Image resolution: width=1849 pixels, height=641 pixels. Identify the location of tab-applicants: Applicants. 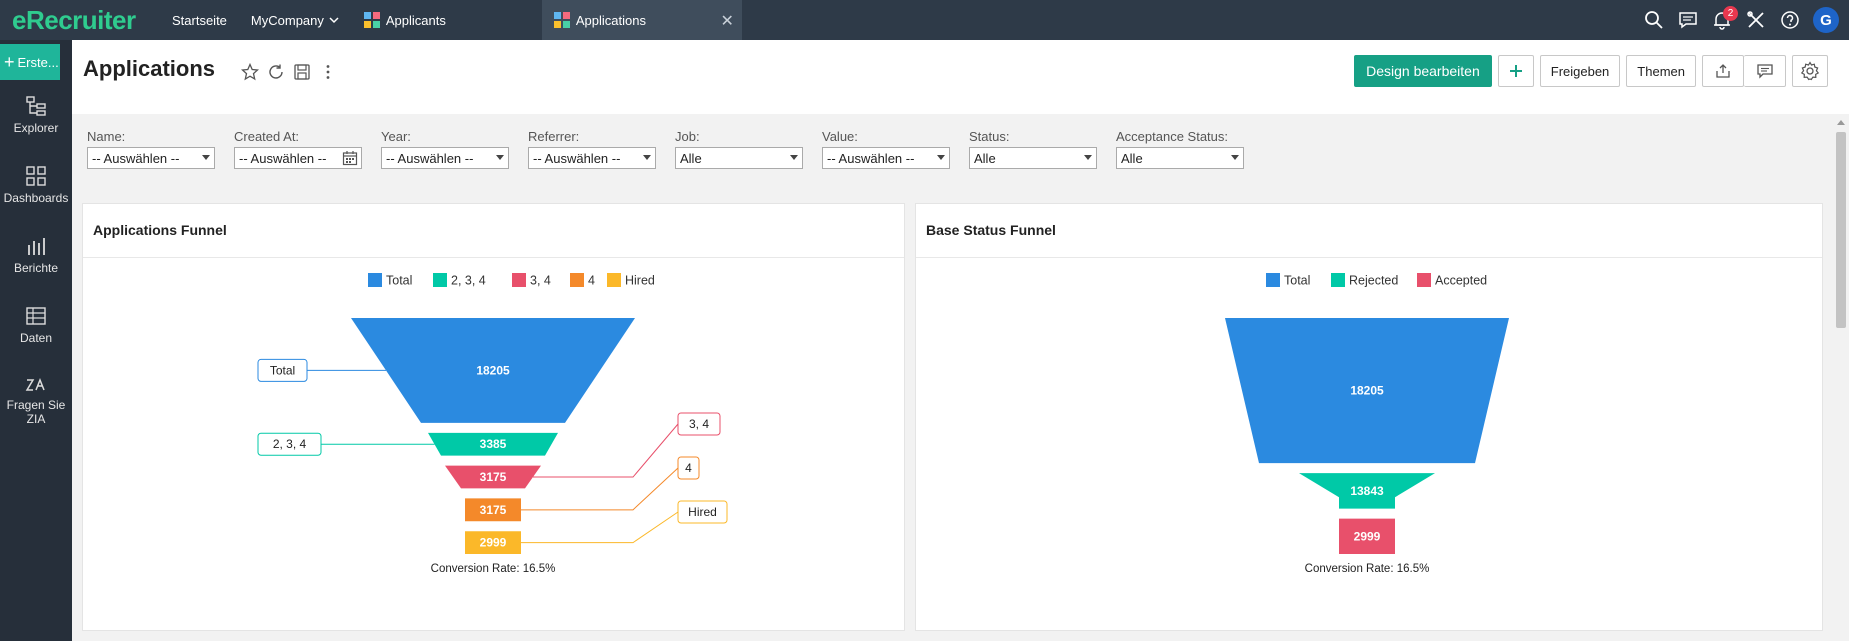
(447, 20).